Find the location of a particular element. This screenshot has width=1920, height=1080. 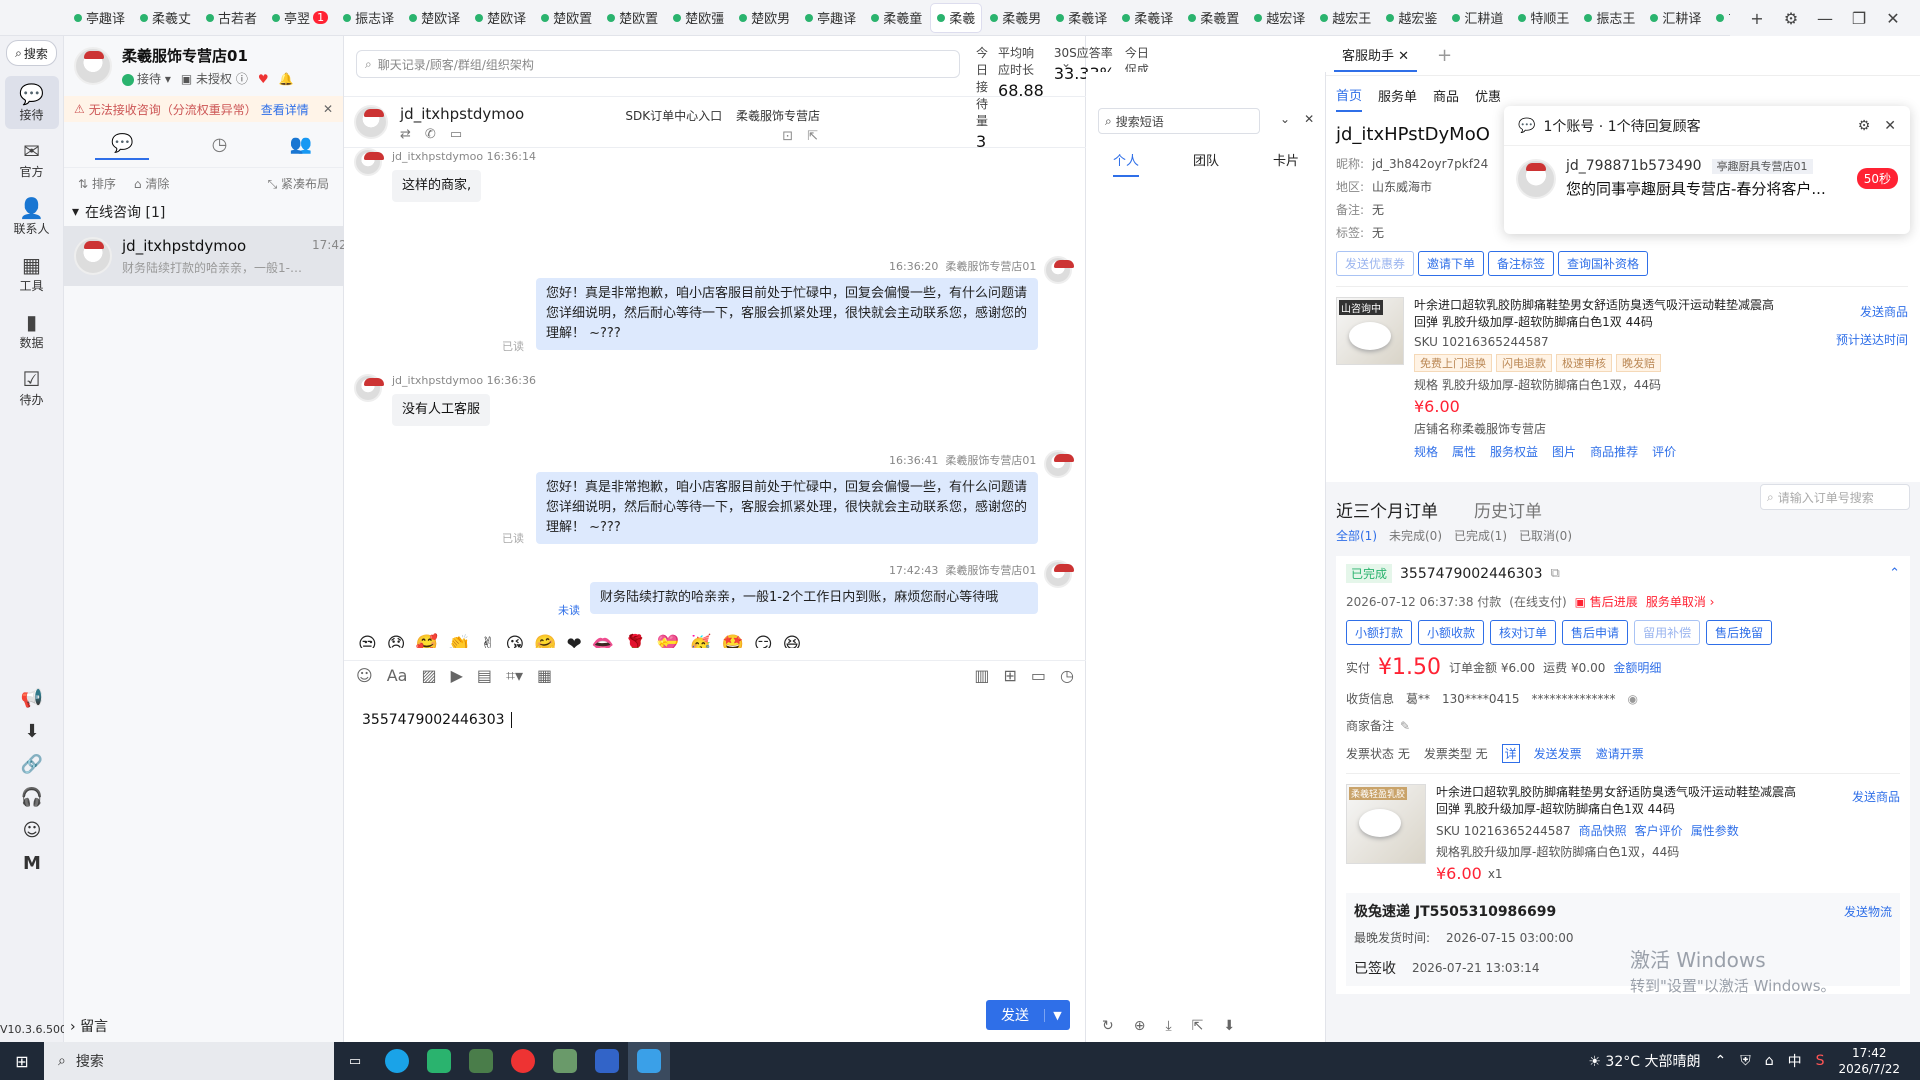

nav-item-4: ▮ 数据 is located at coordinates (32, 330).